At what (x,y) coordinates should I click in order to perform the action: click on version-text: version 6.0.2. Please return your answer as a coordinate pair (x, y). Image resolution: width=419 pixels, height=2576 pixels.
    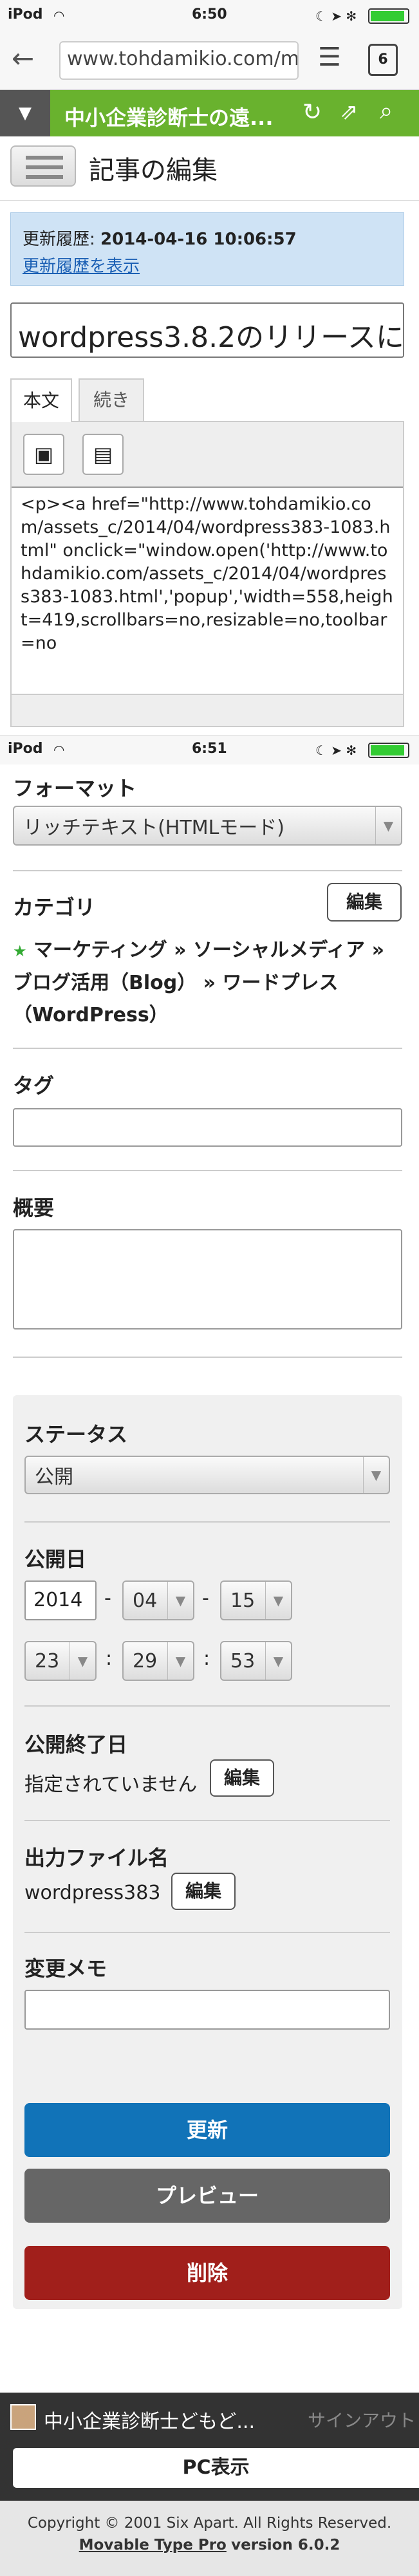
    Looking at the image, I should click on (285, 2545).